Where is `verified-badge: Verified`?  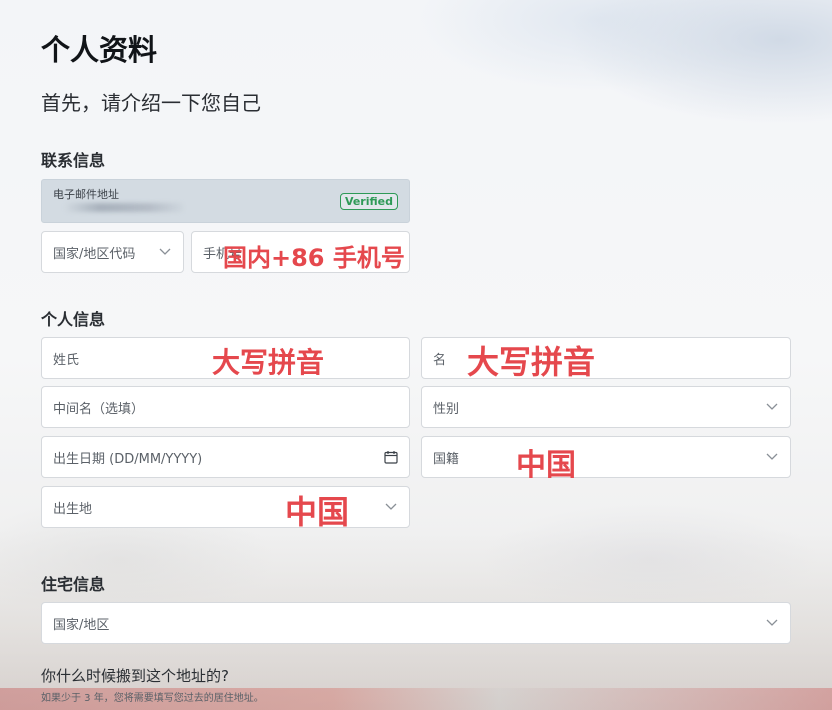
verified-badge: Verified is located at coordinates (368, 201).